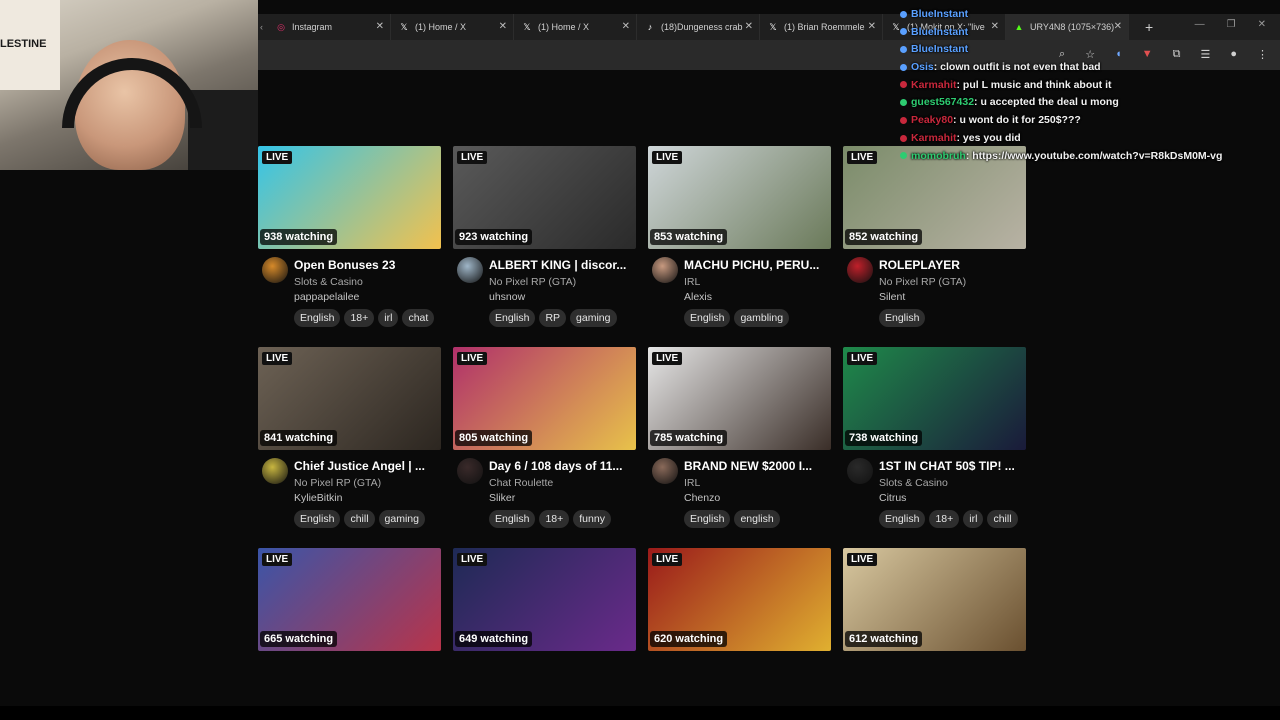  I want to click on stream-title: Open Bonuses 23, so click(369, 265).